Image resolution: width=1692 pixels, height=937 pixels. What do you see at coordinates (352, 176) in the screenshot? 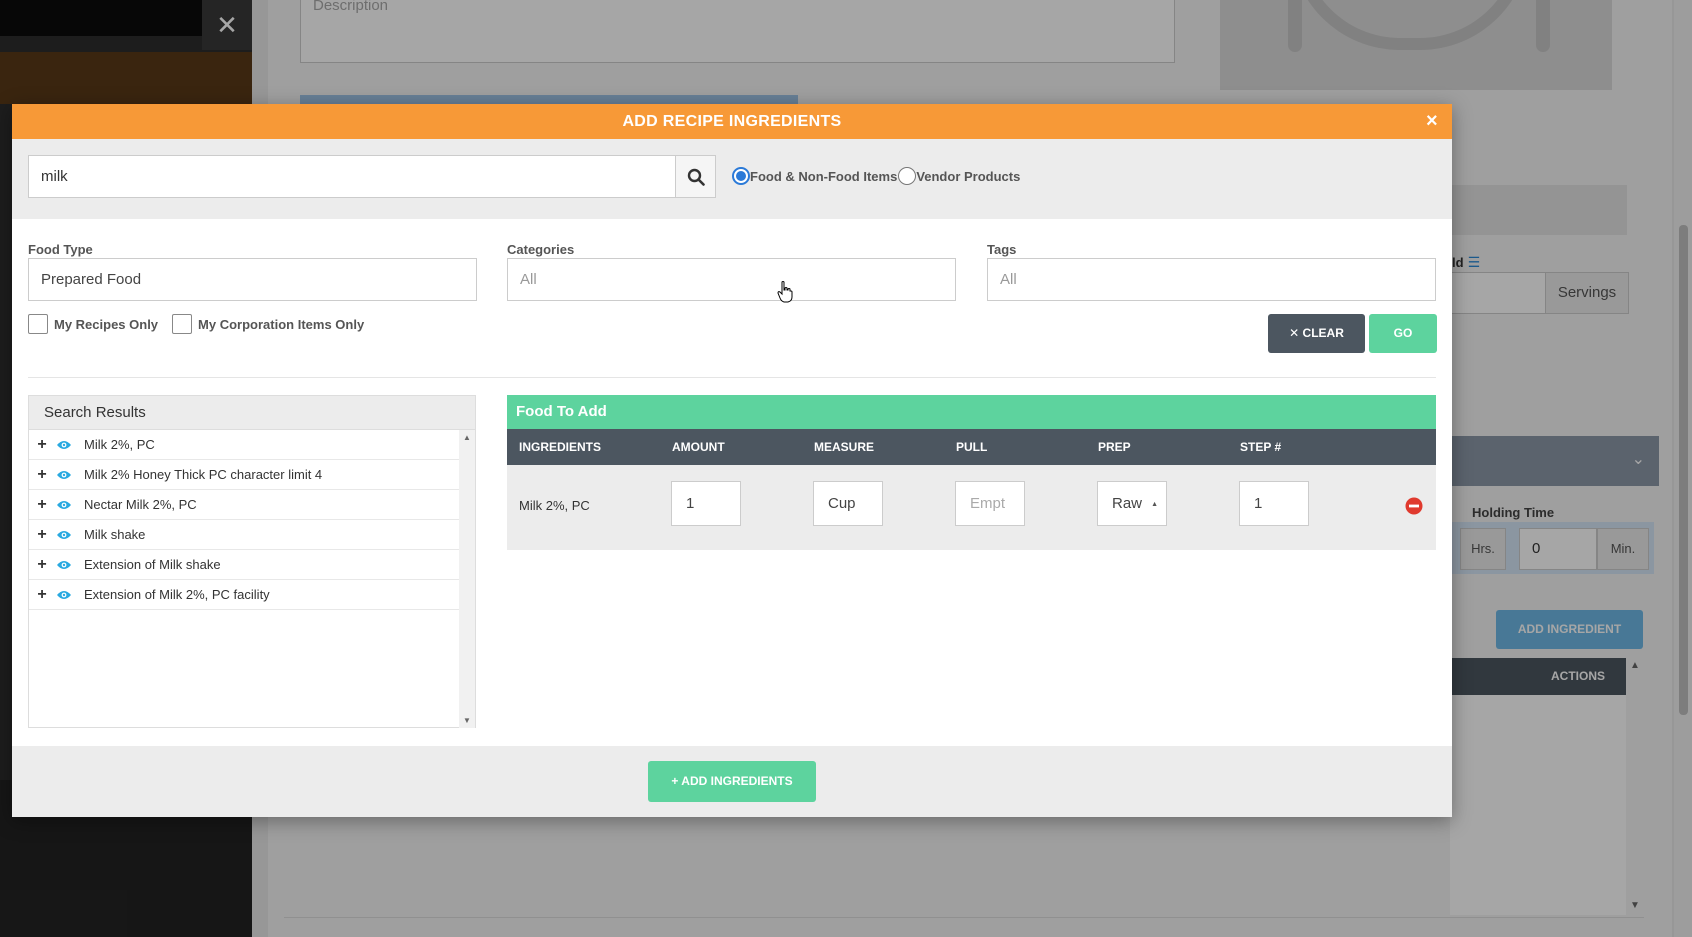
I see `search-input` at bounding box center [352, 176].